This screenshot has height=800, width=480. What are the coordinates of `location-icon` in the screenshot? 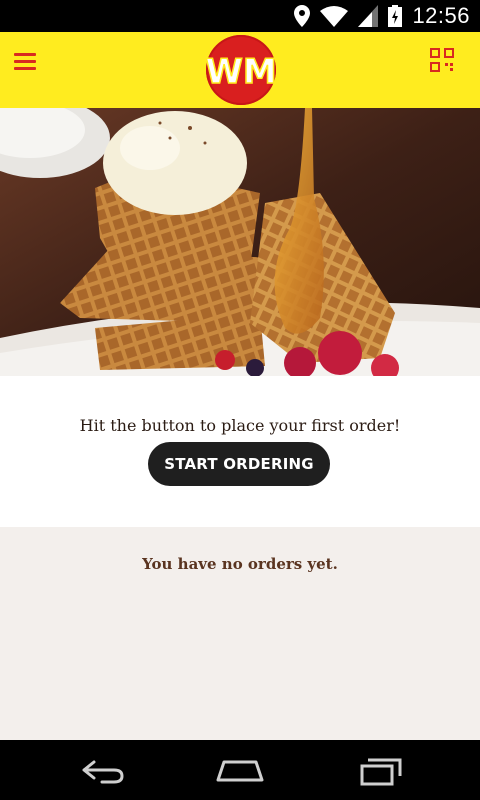 It's located at (302, 16).